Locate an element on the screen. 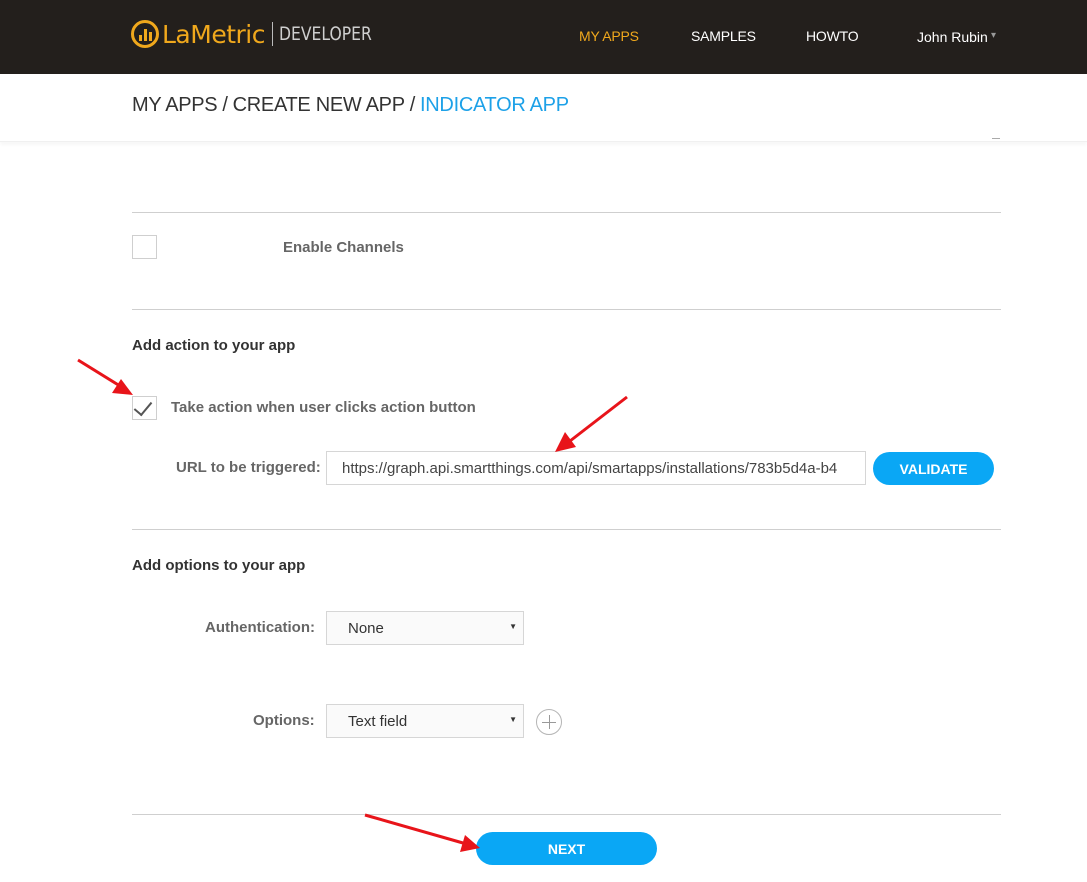 The height and width of the screenshot is (882, 1087). nav-my-apps: MY APPS is located at coordinates (609, 36).